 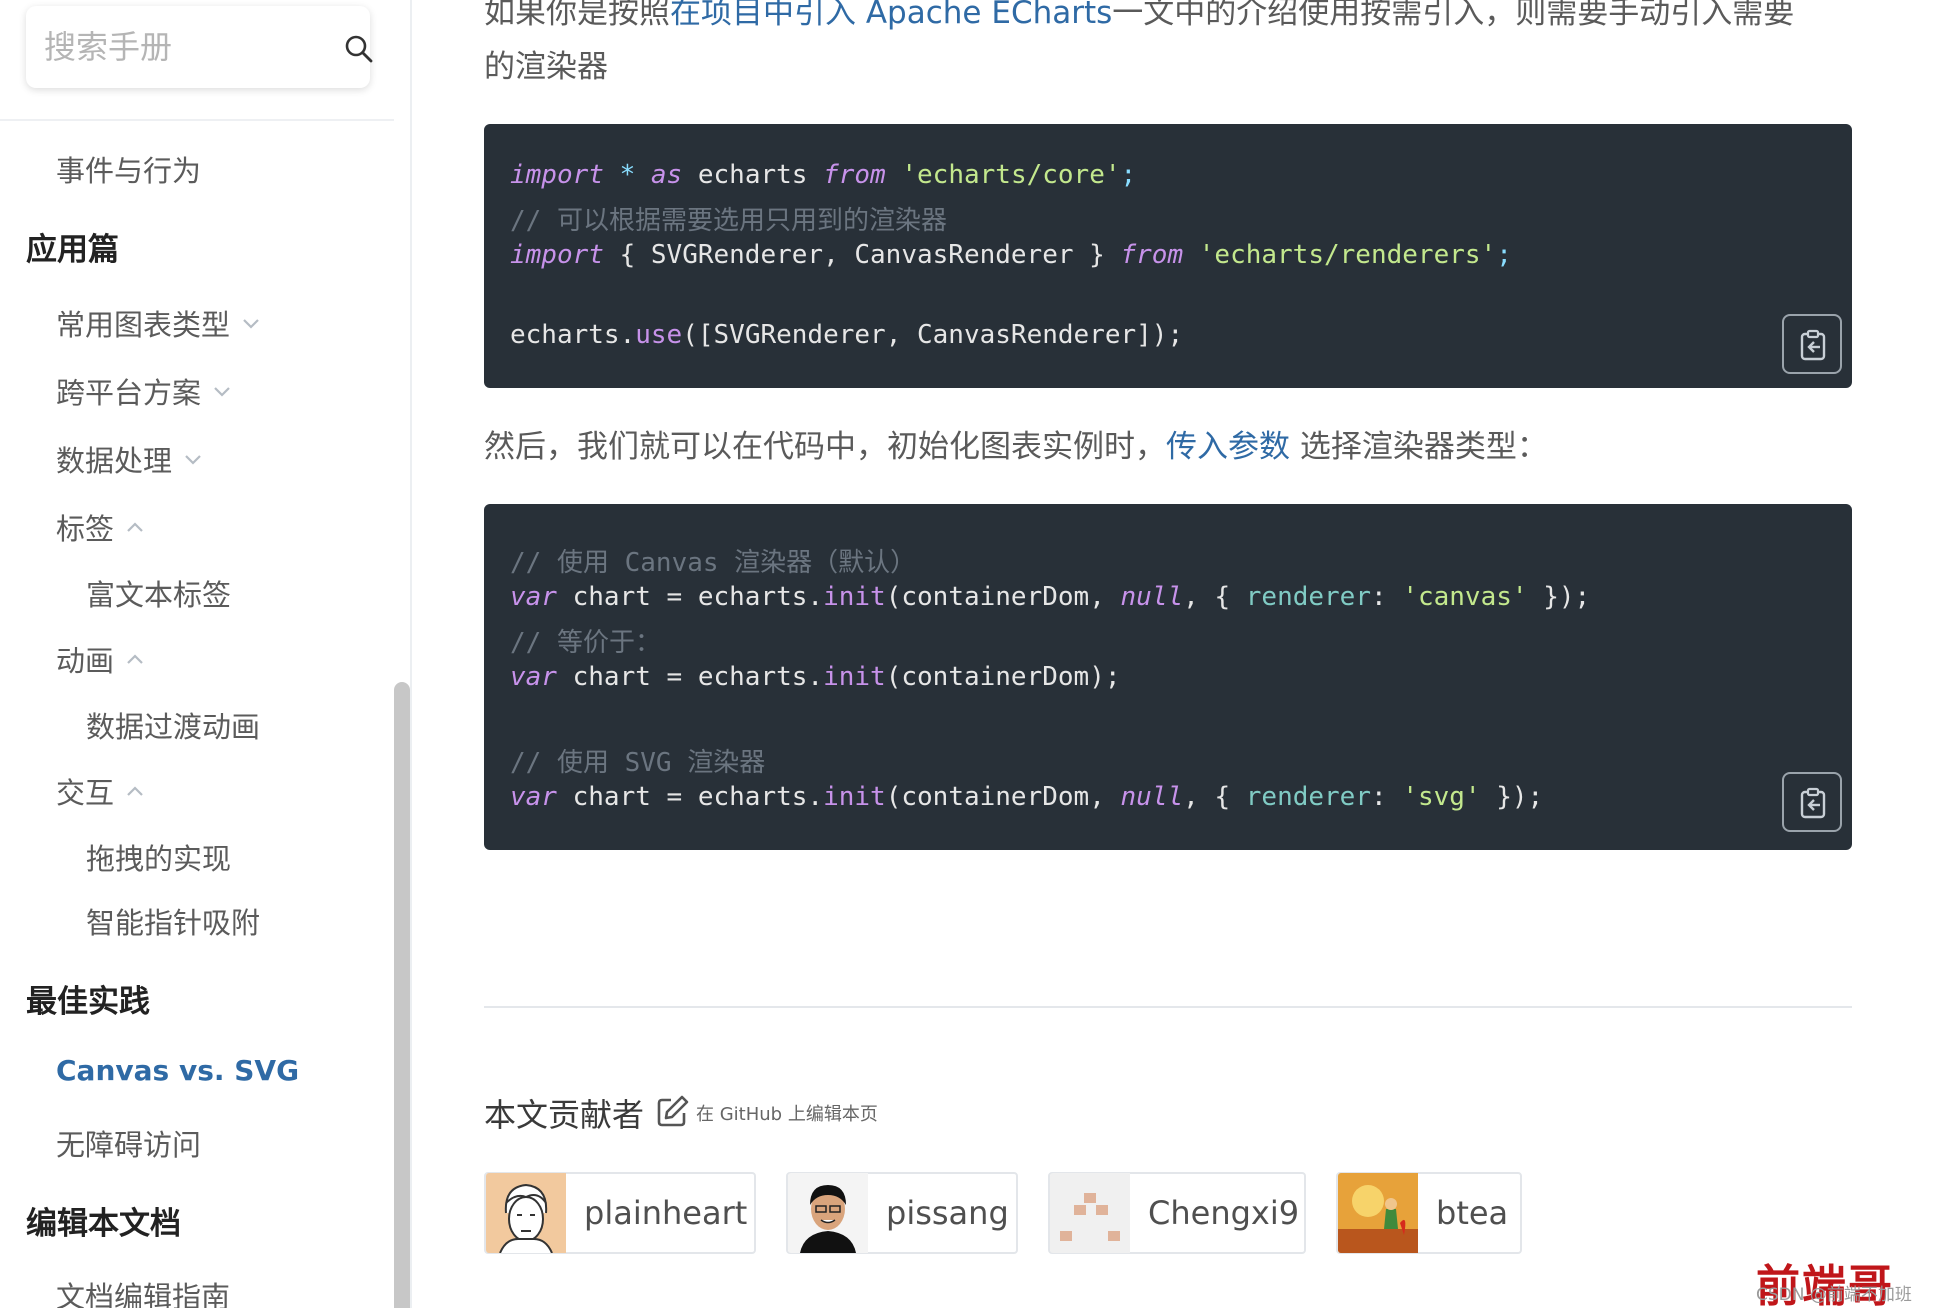 I want to click on sidebar-item-label: Canvas vs. SVG, so click(x=178, y=1070).